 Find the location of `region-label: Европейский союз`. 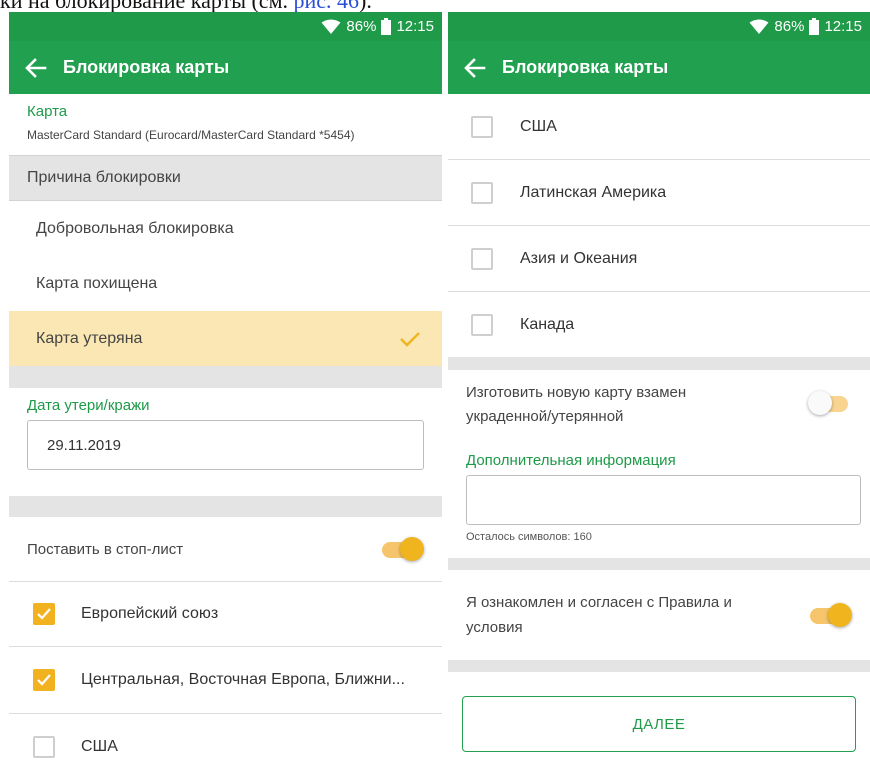

region-label: Европейский союз is located at coordinates (150, 613).